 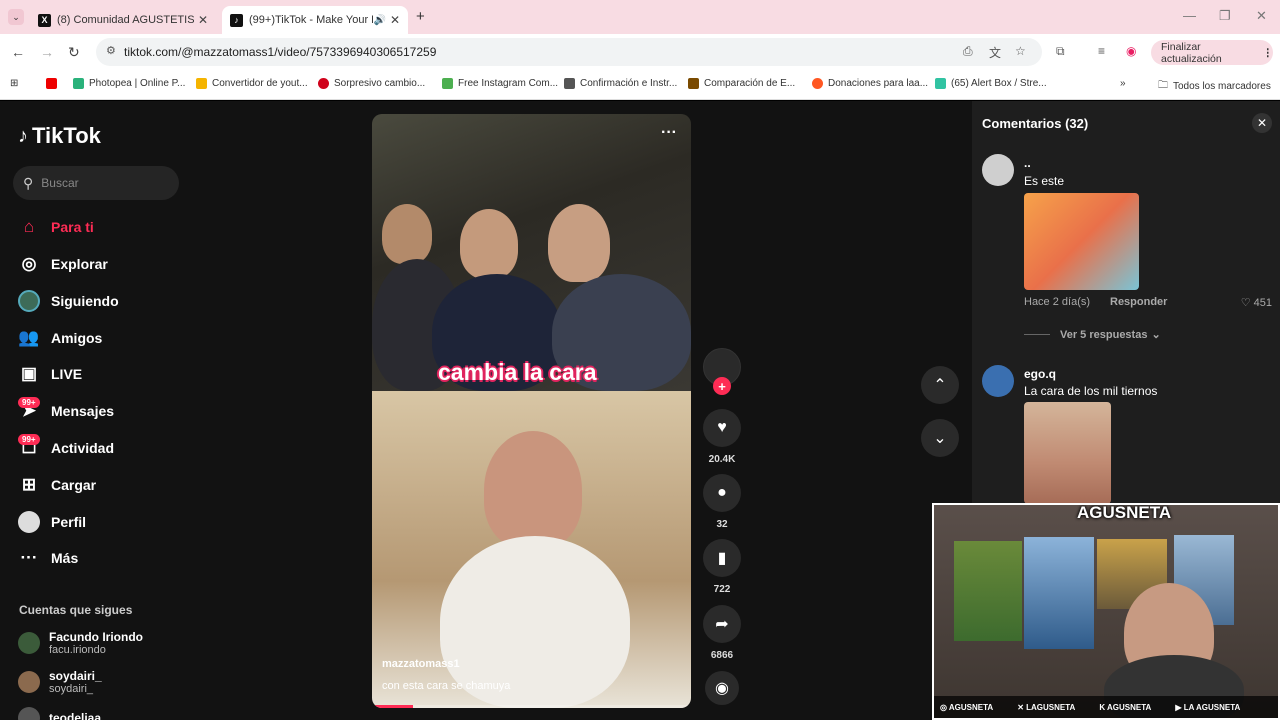 I want to click on comment-like-button: ♡ 451, so click(x=1256, y=302).